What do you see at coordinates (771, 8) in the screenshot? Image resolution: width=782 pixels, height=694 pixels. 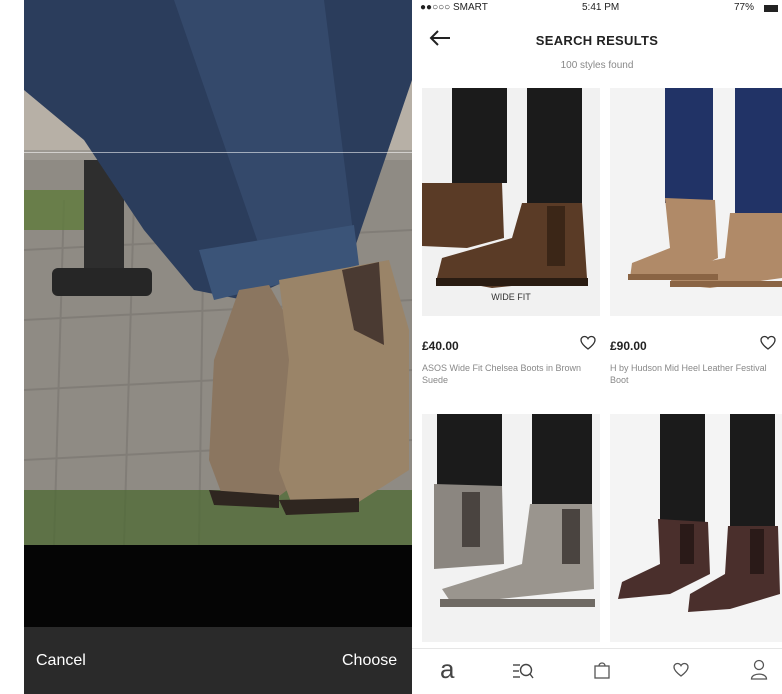 I see `battery-icon` at bounding box center [771, 8].